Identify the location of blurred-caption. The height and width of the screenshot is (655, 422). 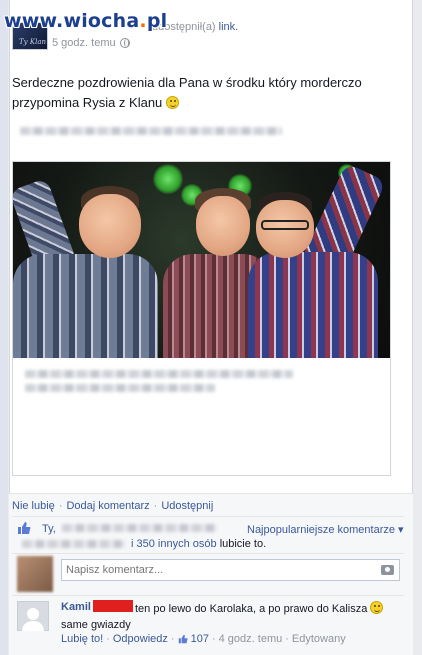
(159, 374).